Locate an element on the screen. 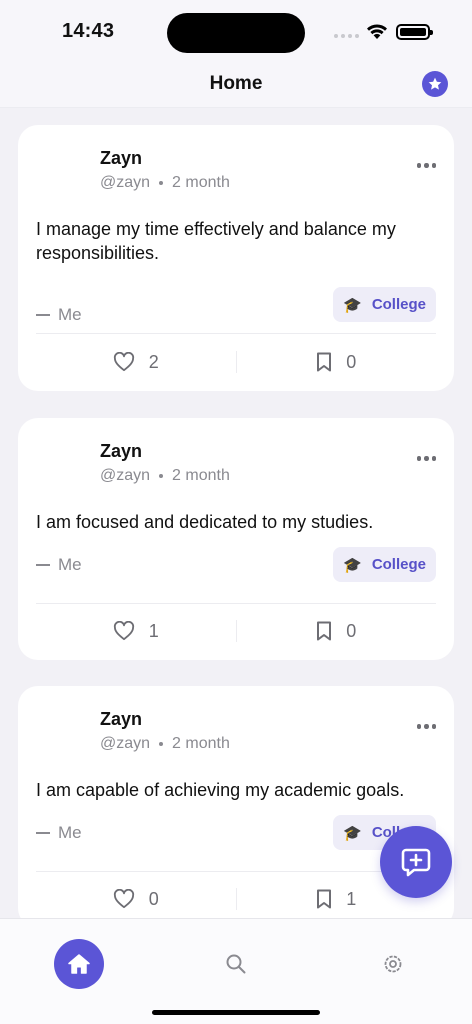  like-count: 2 is located at coordinates (153, 361).